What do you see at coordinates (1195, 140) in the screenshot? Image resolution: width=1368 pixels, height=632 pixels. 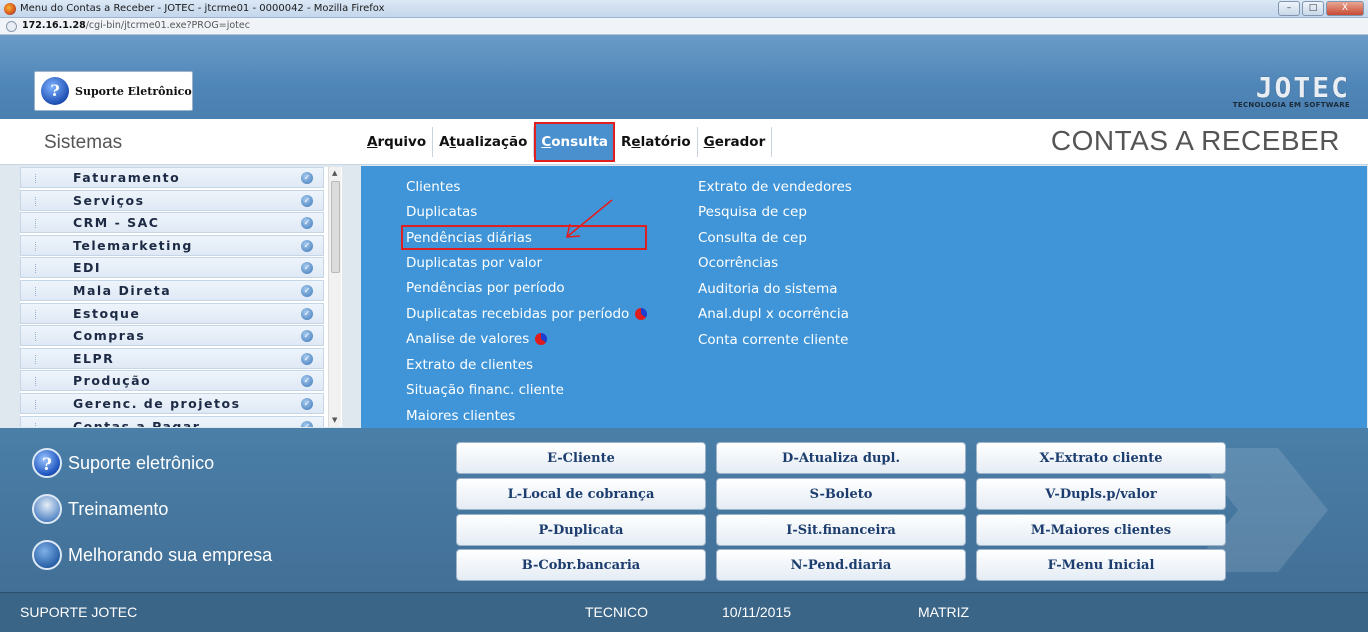 I see `module-title: CONTAS A RECEBER` at bounding box center [1195, 140].